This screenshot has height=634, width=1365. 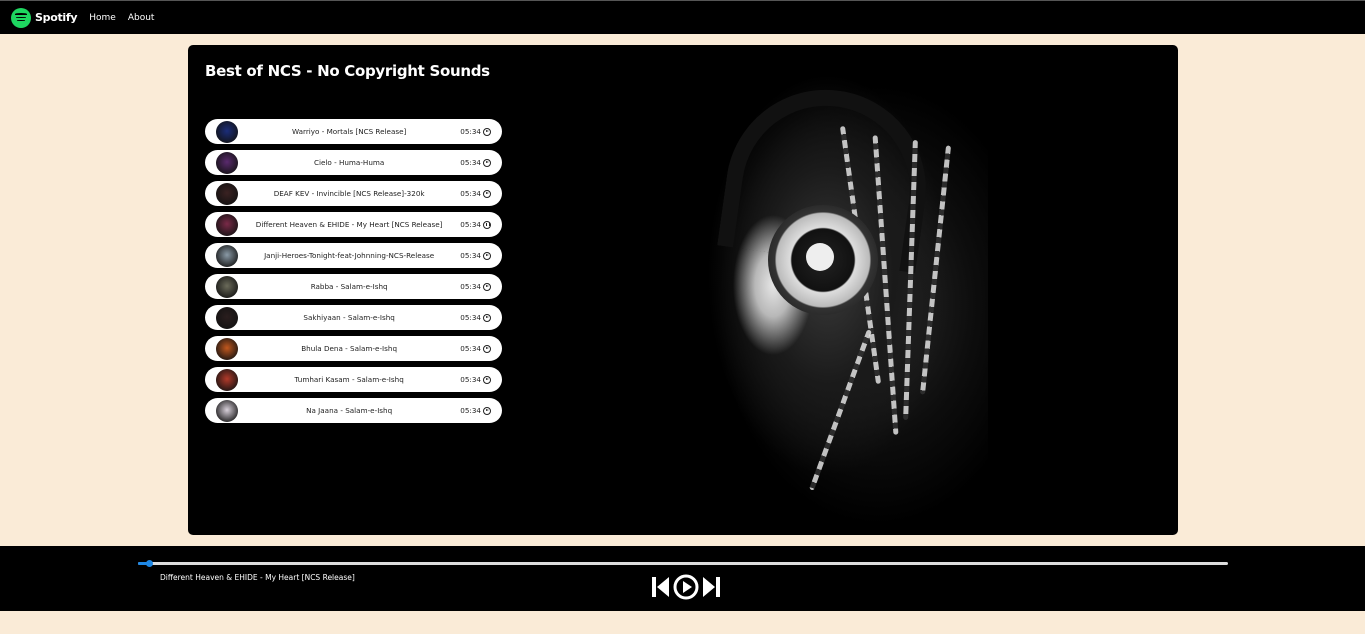 I want to click on song-item: Bhula Dena - Salam-e-Ishq 05:34, so click(x=353, y=348).